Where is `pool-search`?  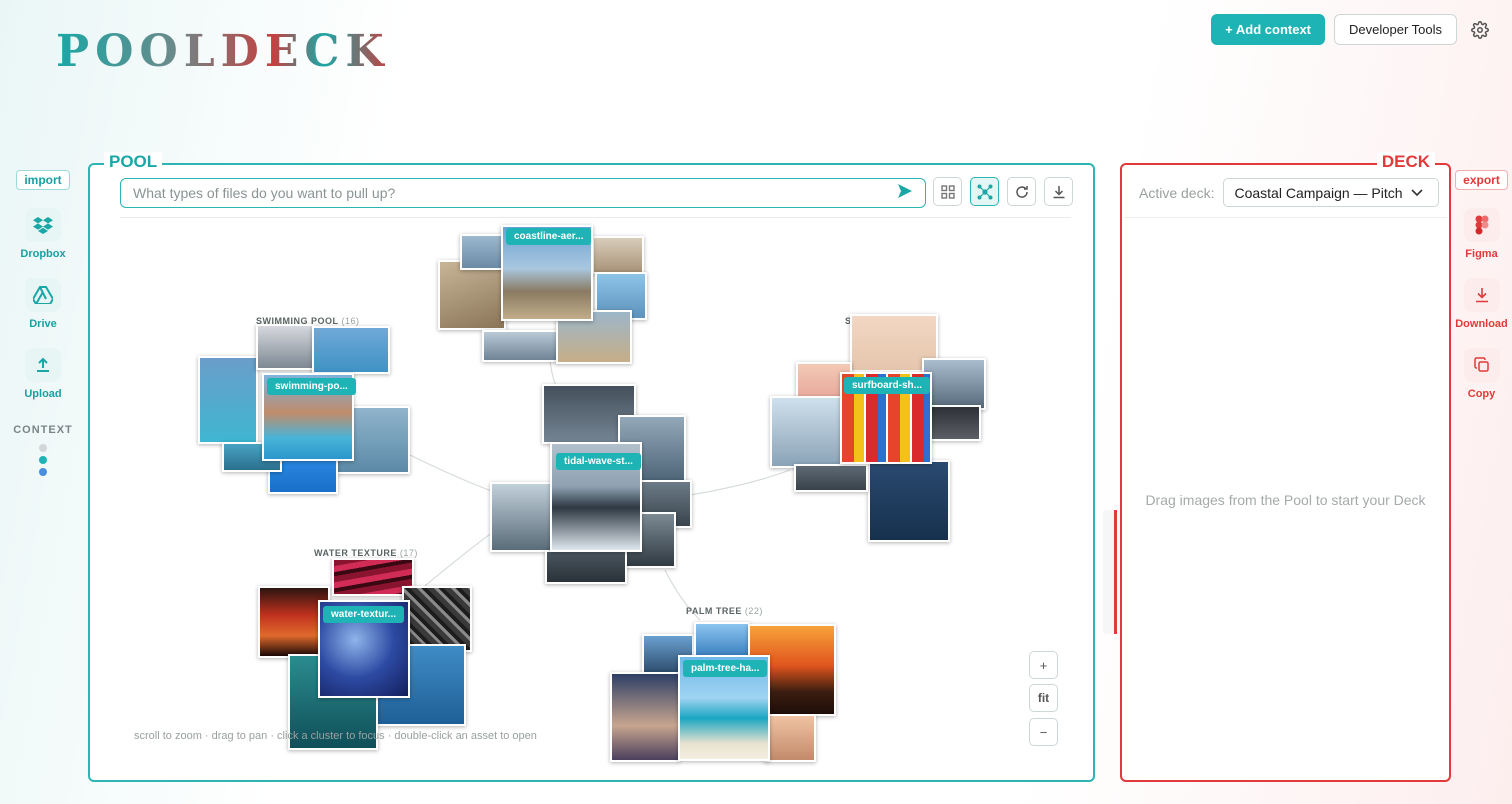
pool-search is located at coordinates (523, 193).